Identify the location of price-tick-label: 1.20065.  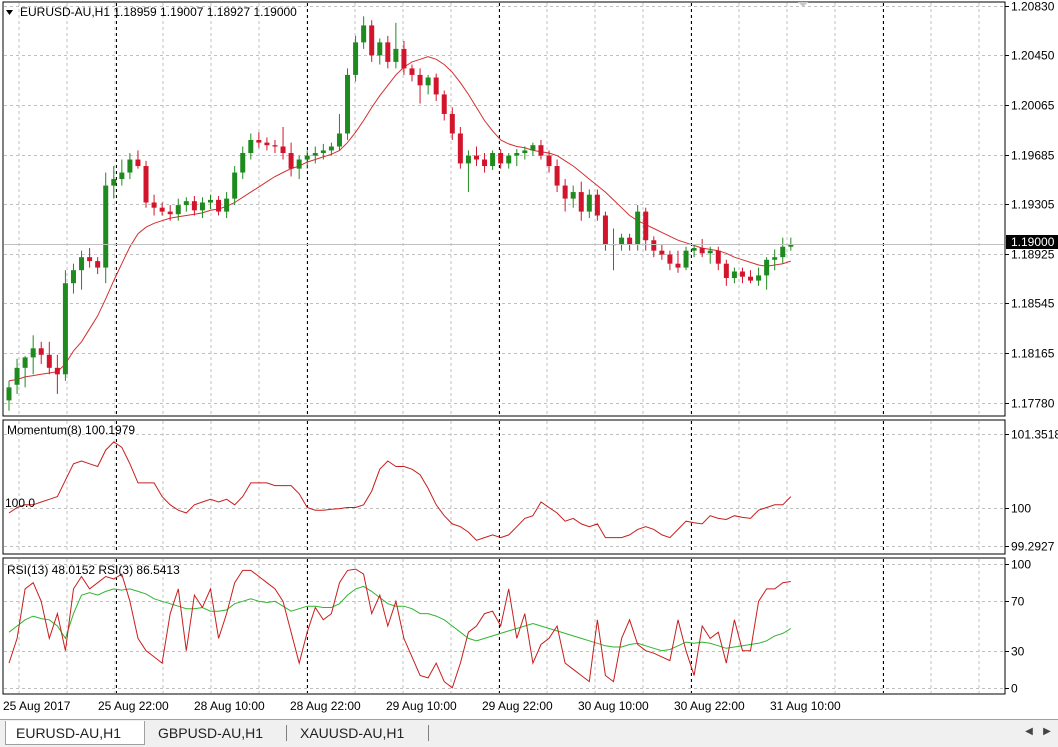
(1033, 106).